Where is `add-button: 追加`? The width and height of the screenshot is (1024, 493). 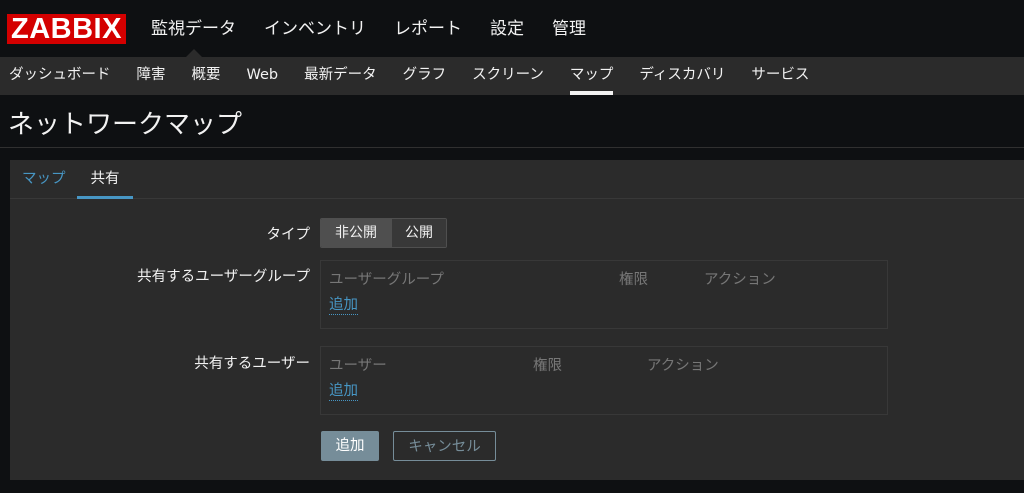
add-button: 追加 is located at coordinates (350, 446).